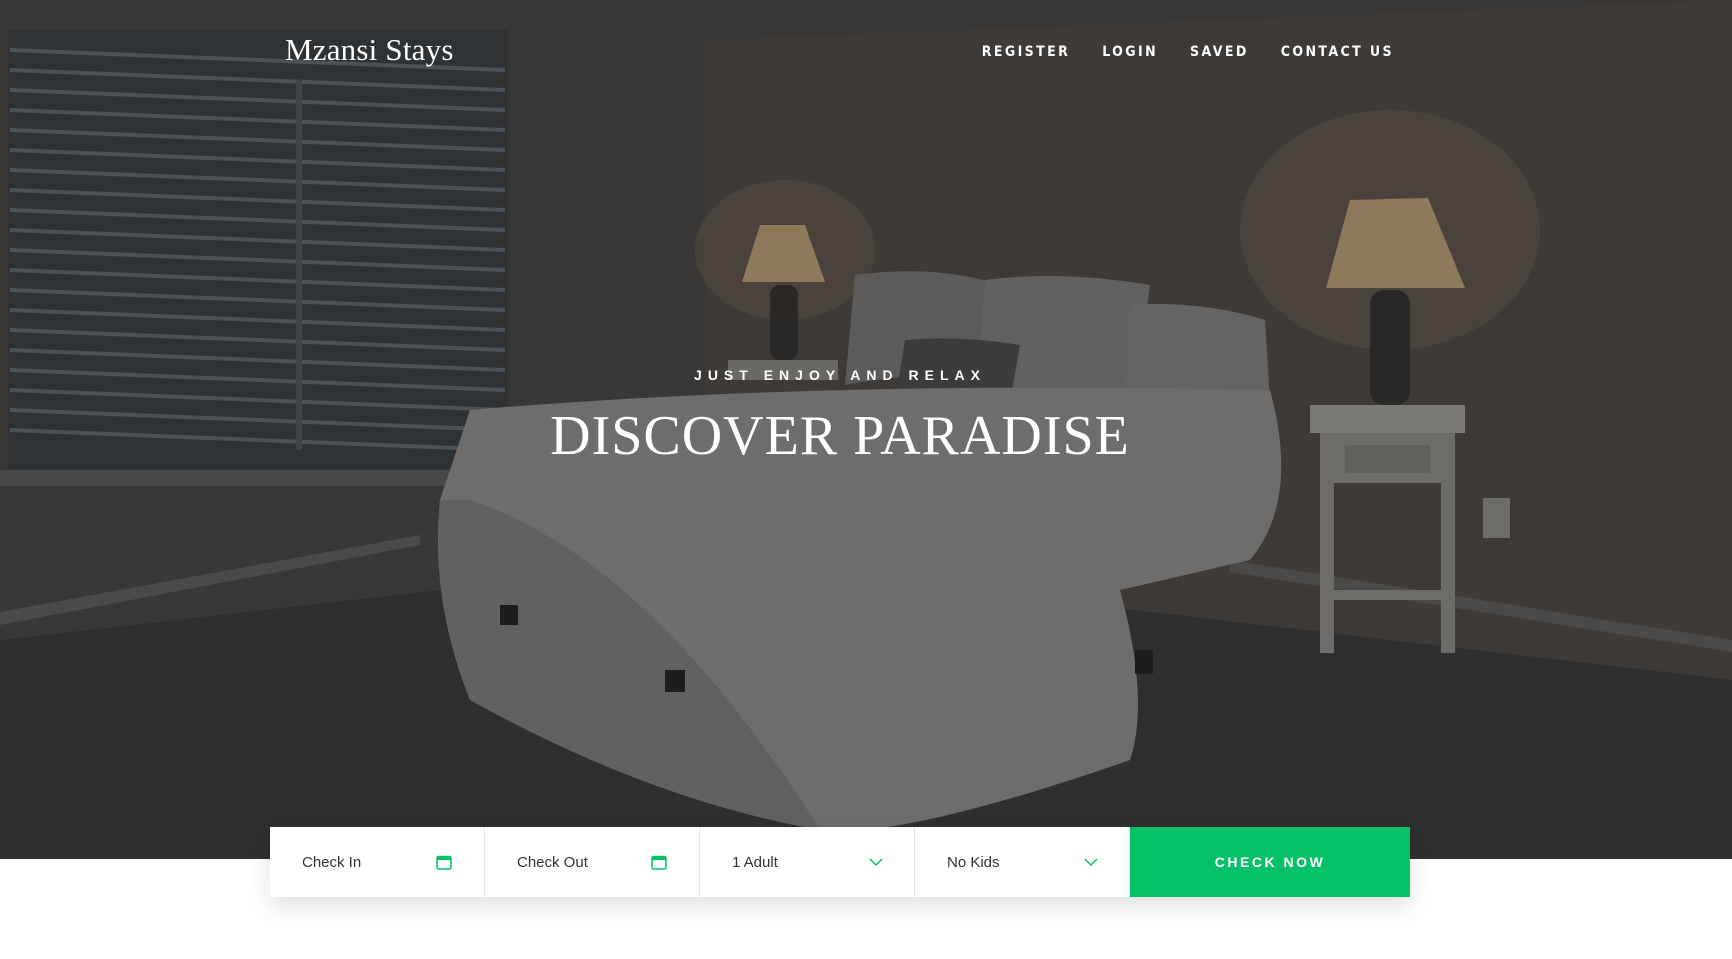  I want to click on adults-value: 1 Adult, so click(755, 862).